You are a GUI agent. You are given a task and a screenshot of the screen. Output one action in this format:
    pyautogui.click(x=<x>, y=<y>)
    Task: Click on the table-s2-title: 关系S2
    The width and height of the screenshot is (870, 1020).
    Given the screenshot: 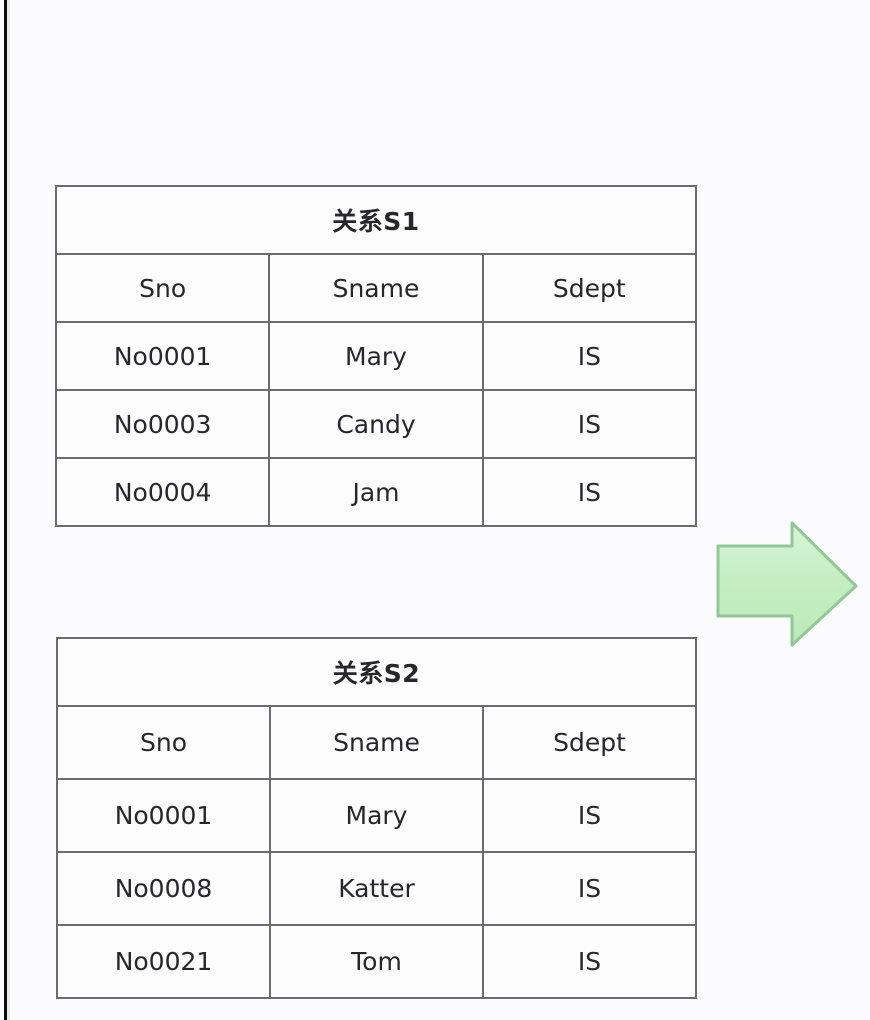 What is the action you would take?
    pyautogui.click(x=376, y=672)
    